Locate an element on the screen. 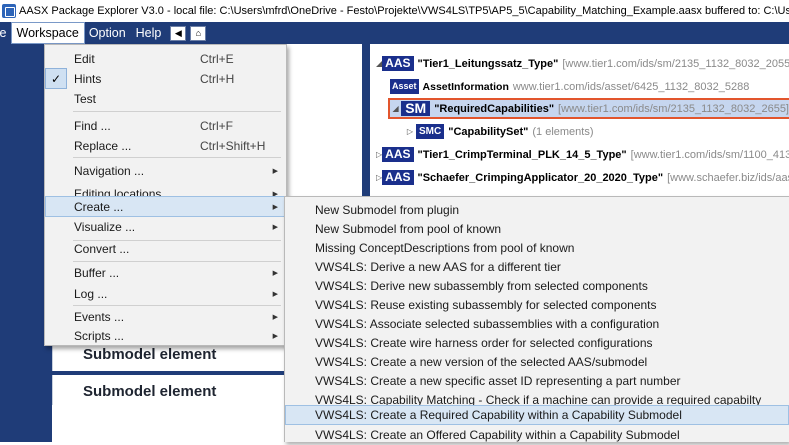 The height and width of the screenshot is (445, 789). home-icon: ⌂ is located at coordinates (198, 33).